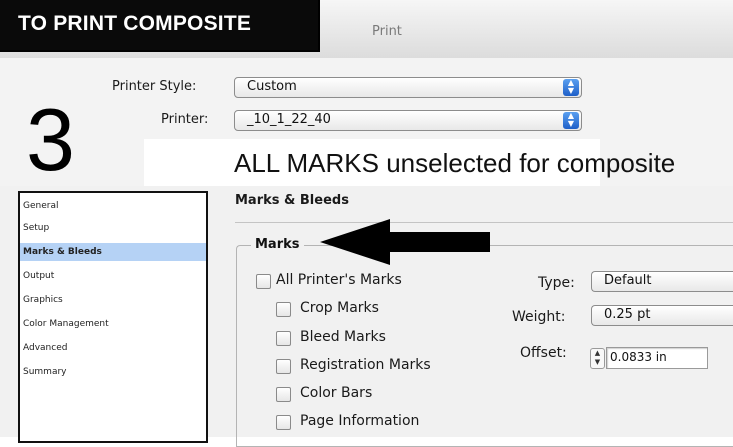 The height and width of the screenshot is (447, 733). Describe the element at coordinates (638, 357) in the screenshot. I see `offset-value: 0.0833 in` at that location.